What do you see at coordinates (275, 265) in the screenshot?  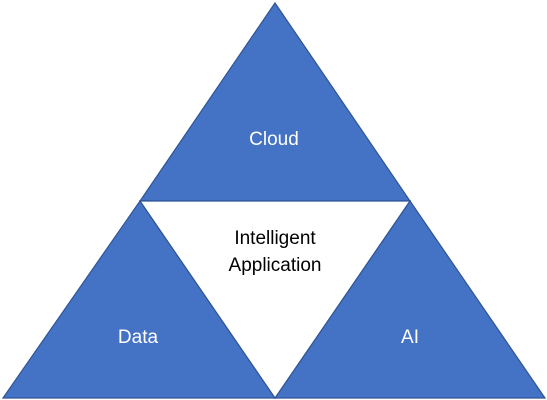 I see `center-label-line2: Application` at bounding box center [275, 265].